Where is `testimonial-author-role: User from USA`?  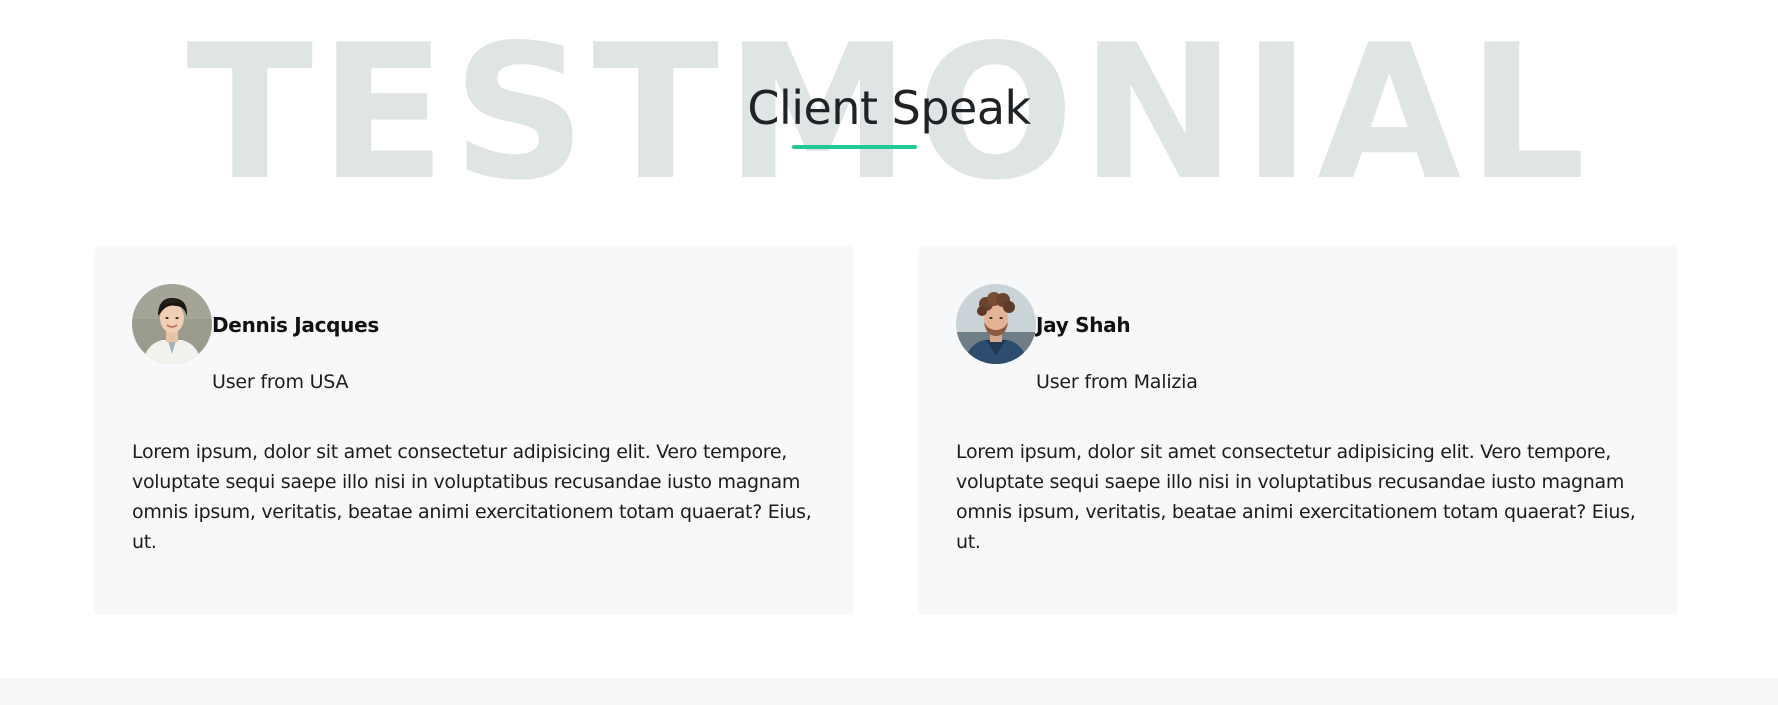
testimonial-author-role: User from USA is located at coordinates (280, 382).